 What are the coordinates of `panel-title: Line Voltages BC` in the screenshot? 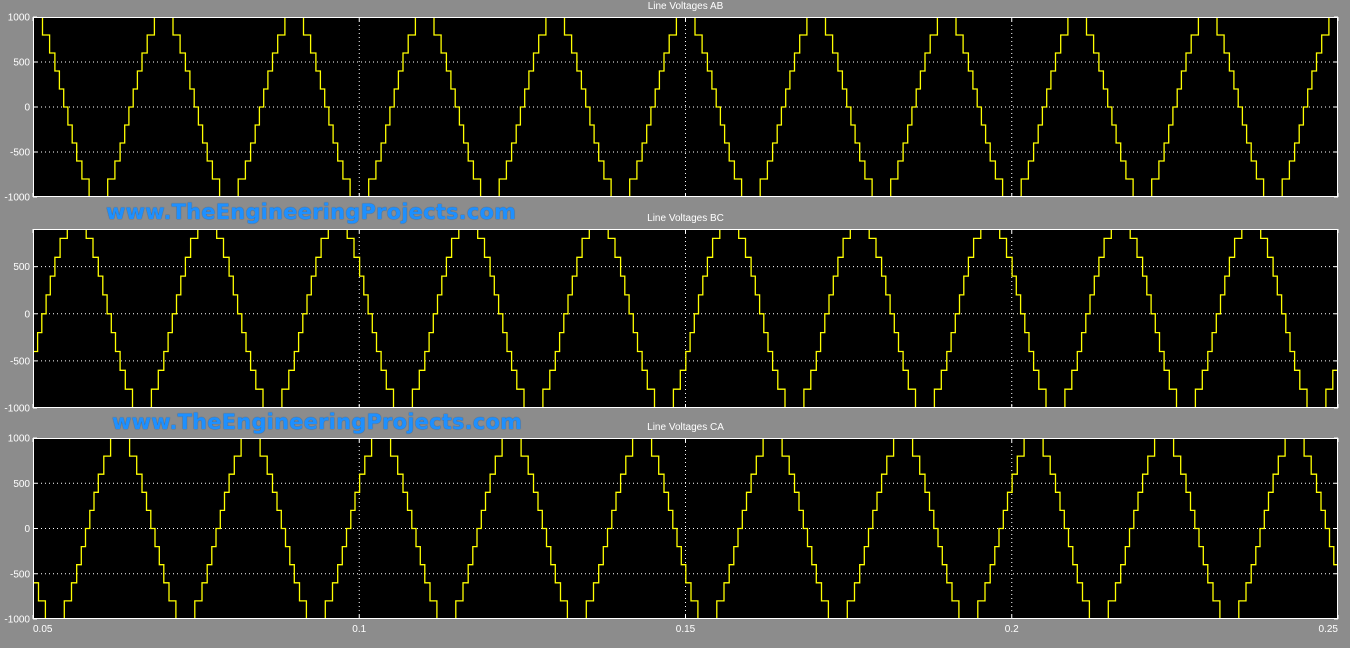 It's located at (685, 218).